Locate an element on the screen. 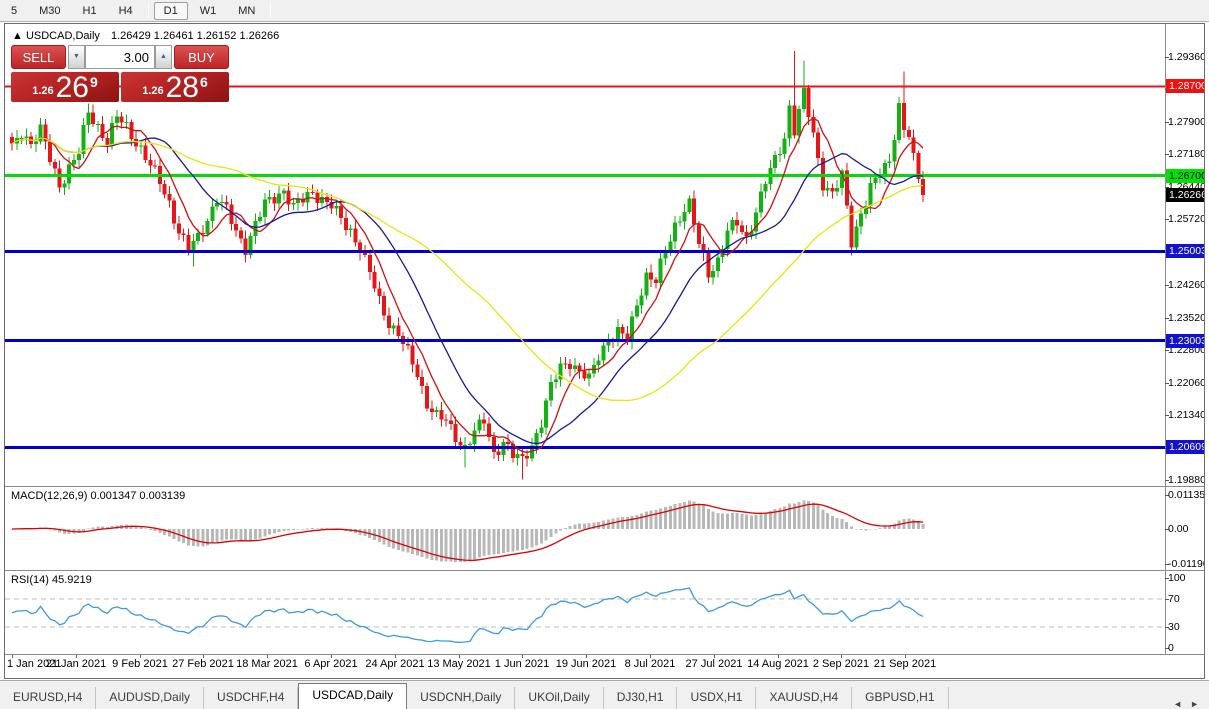 Image resolution: width=1209 pixels, height=709 pixels. price-level-badge: 1.23003 is located at coordinates (1185, 341).